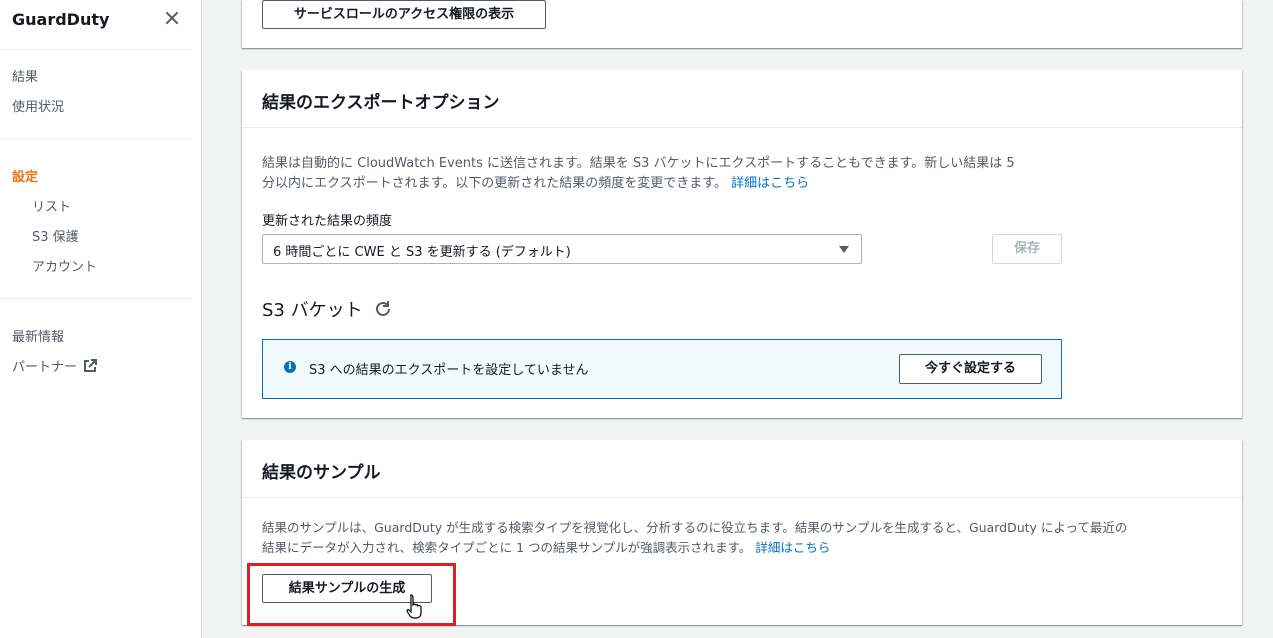 This screenshot has width=1273, height=638. Describe the element at coordinates (742, 469) in the screenshot. I see `sample-findings-title: 結果のサンプル` at that location.